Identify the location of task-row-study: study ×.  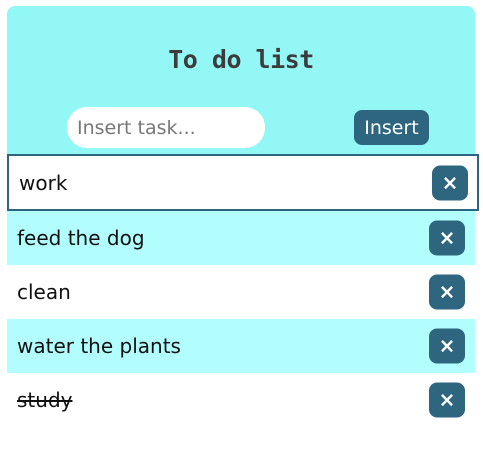
(241, 400).